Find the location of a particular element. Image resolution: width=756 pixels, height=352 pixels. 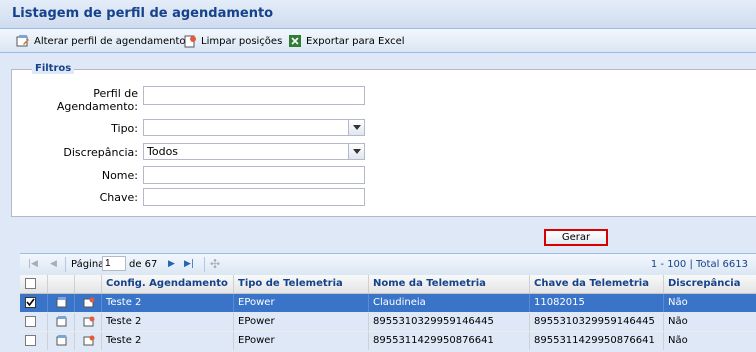

perfil-label-line1: Perfil de is located at coordinates (115, 93).